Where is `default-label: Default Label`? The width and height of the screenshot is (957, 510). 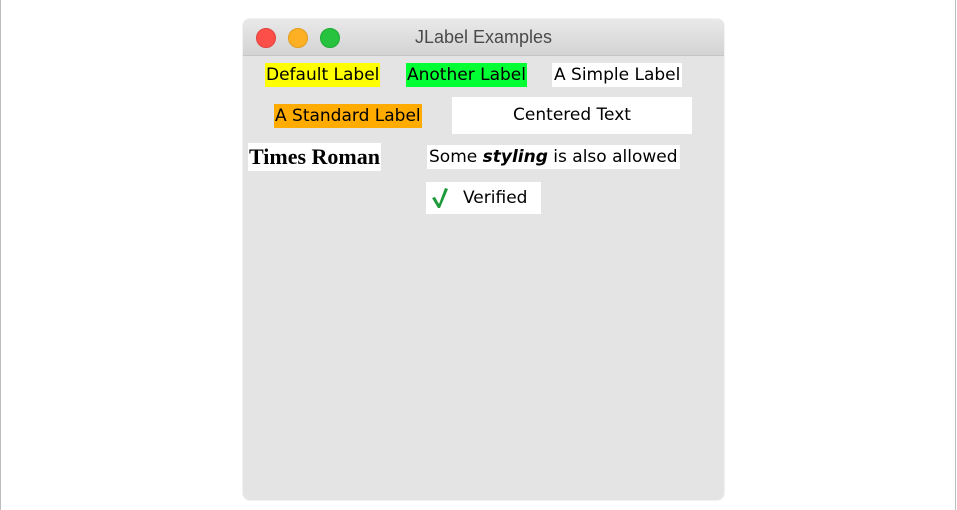
default-label: Default Label is located at coordinates (323, 75).